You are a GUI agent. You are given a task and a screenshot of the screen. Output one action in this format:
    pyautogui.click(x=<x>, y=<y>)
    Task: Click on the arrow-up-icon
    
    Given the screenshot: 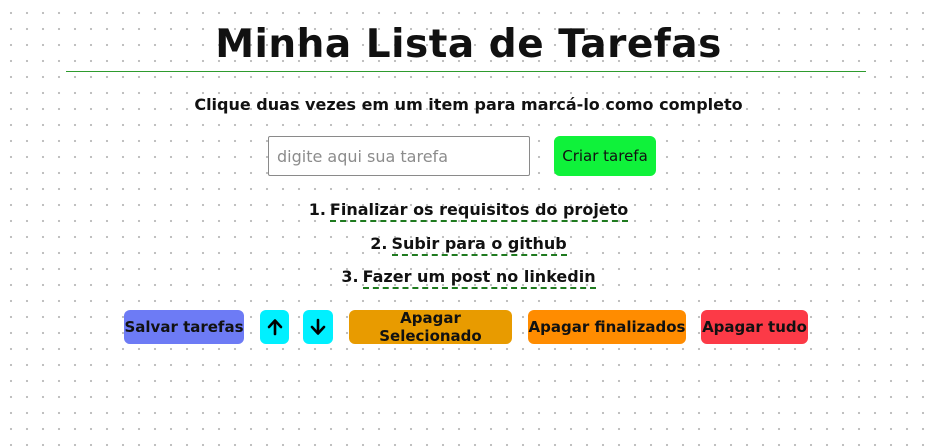 What is the action you would take?
    pyautogui.click(x=274, y=327)
    